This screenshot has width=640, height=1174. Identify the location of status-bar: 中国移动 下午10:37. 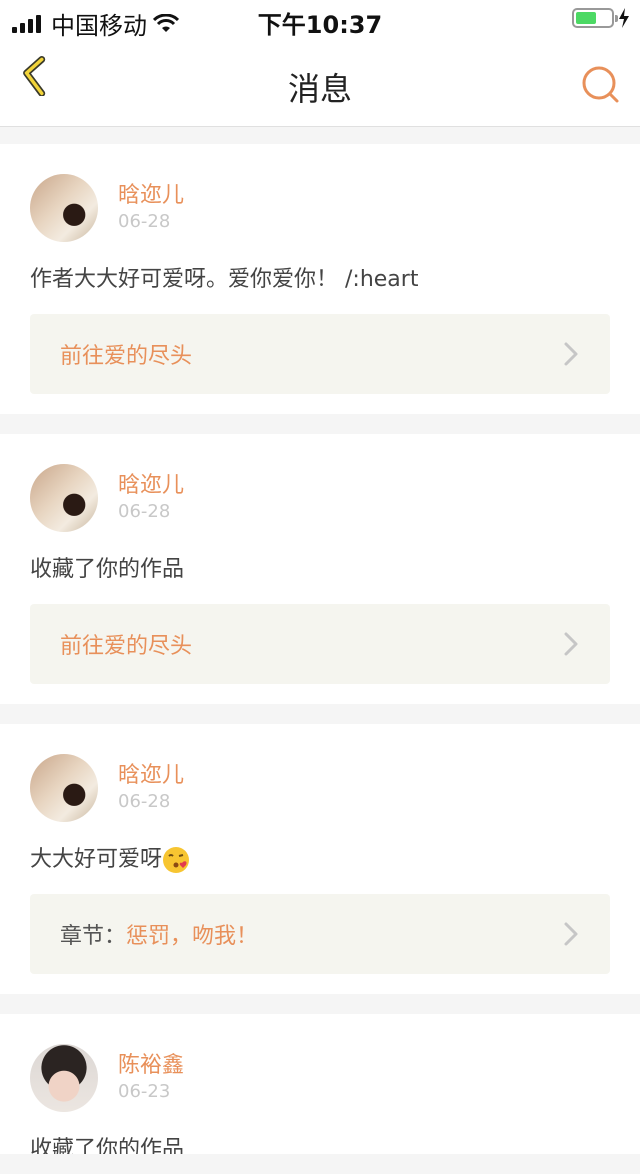
(320, 20).